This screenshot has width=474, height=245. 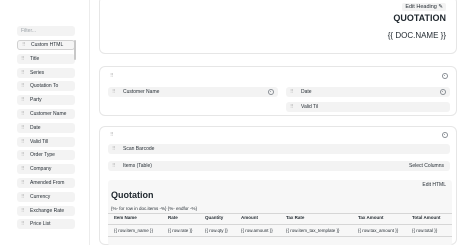 What do you see at coordinates (46, 100) in the screenshot?
I see `sidebar-field-item: ⠿ Party` at bounding box center [46, 100].